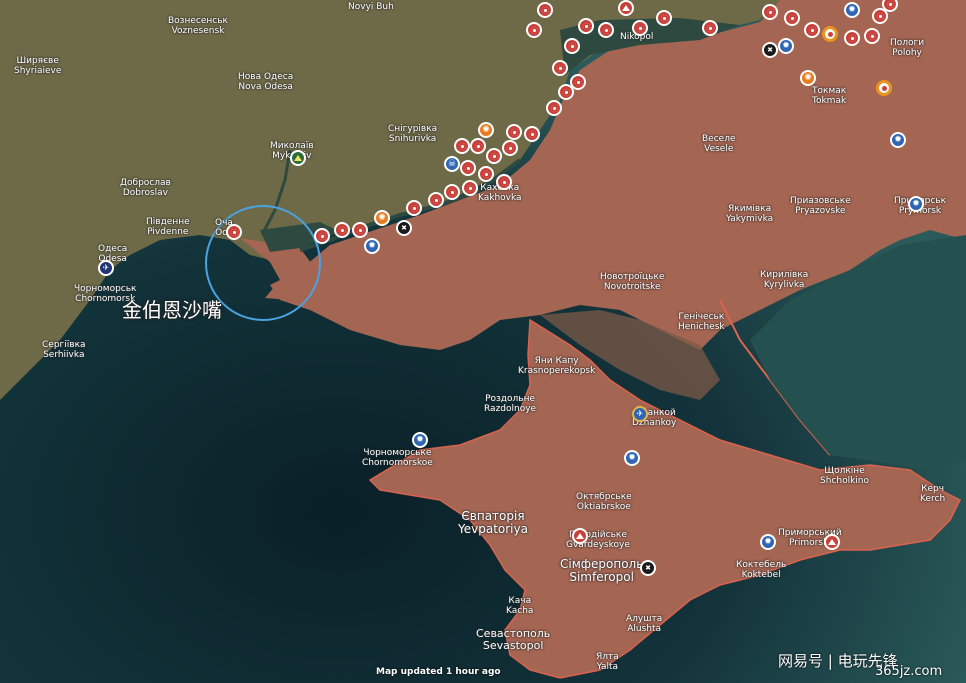 The height and width of the screenshot is (683, 966). I want to click on place-label: Приазовське Pryazovske, so click(820, 206).